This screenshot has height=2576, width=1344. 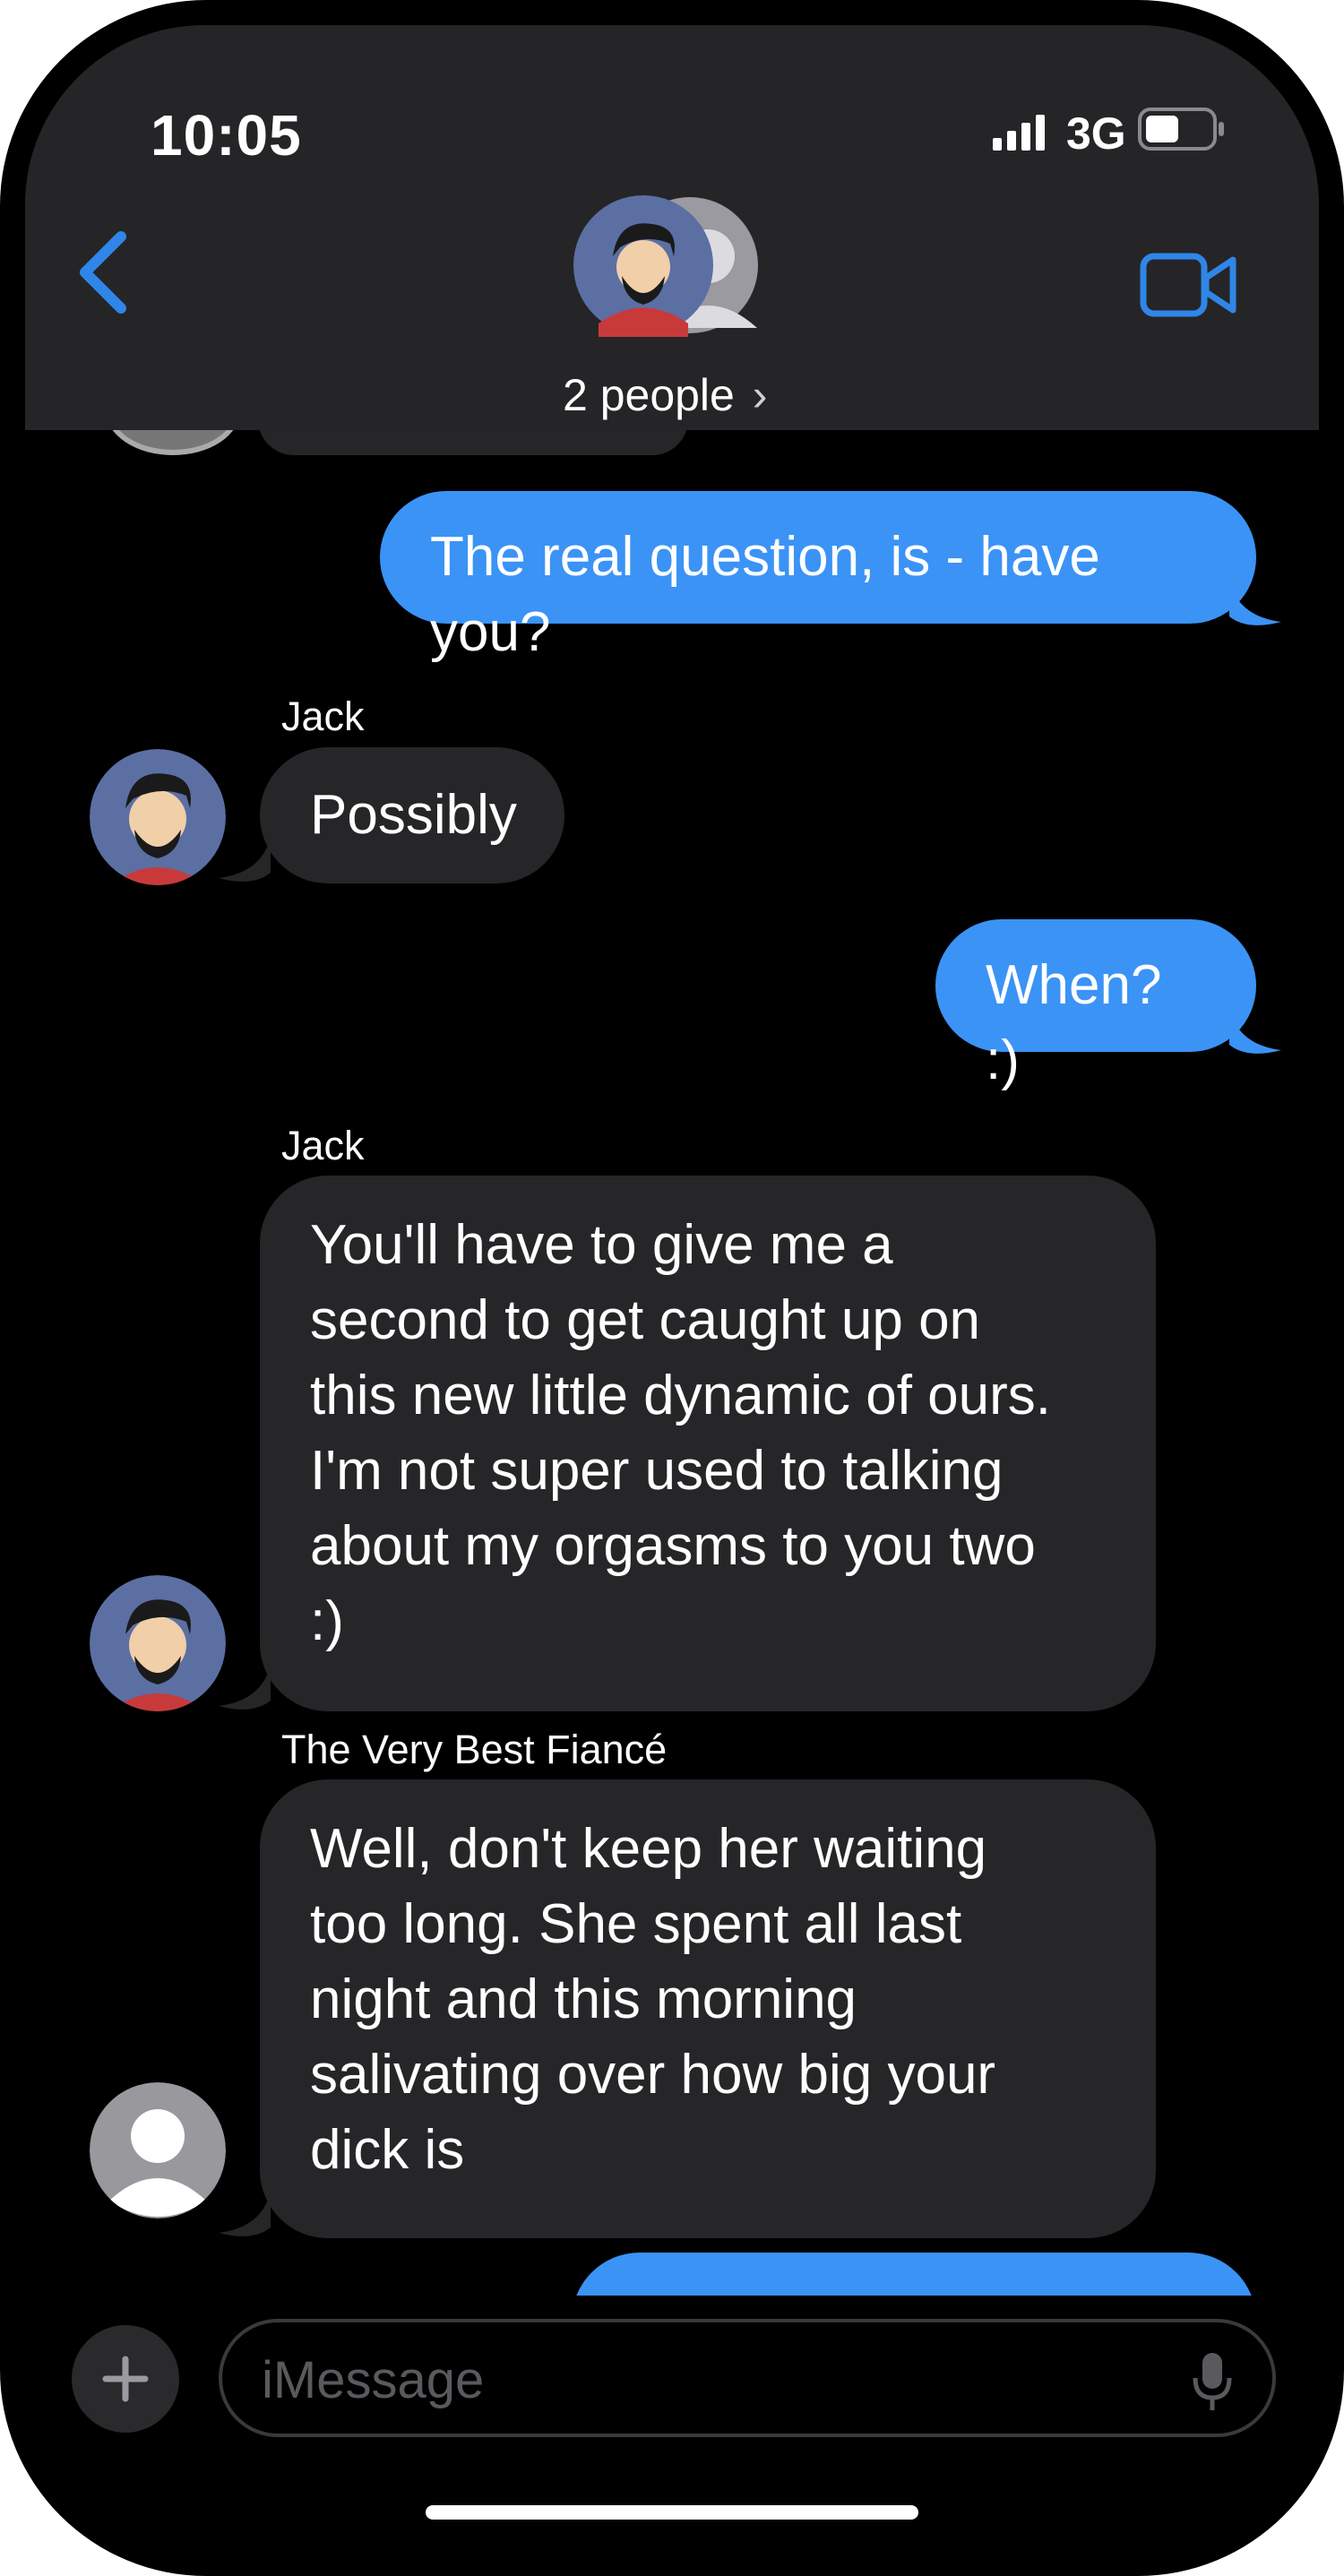 I want to click on group-avatars-icon, so click(x=666, y=266).